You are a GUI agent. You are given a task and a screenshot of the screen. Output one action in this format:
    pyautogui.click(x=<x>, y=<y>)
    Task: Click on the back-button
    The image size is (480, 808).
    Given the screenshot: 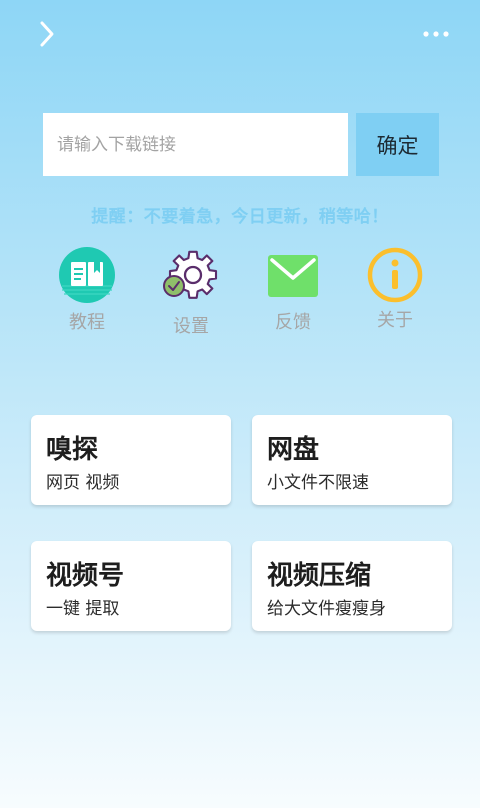 What is the action you would take?
    pyautogui.click(x=47, y=34)
    